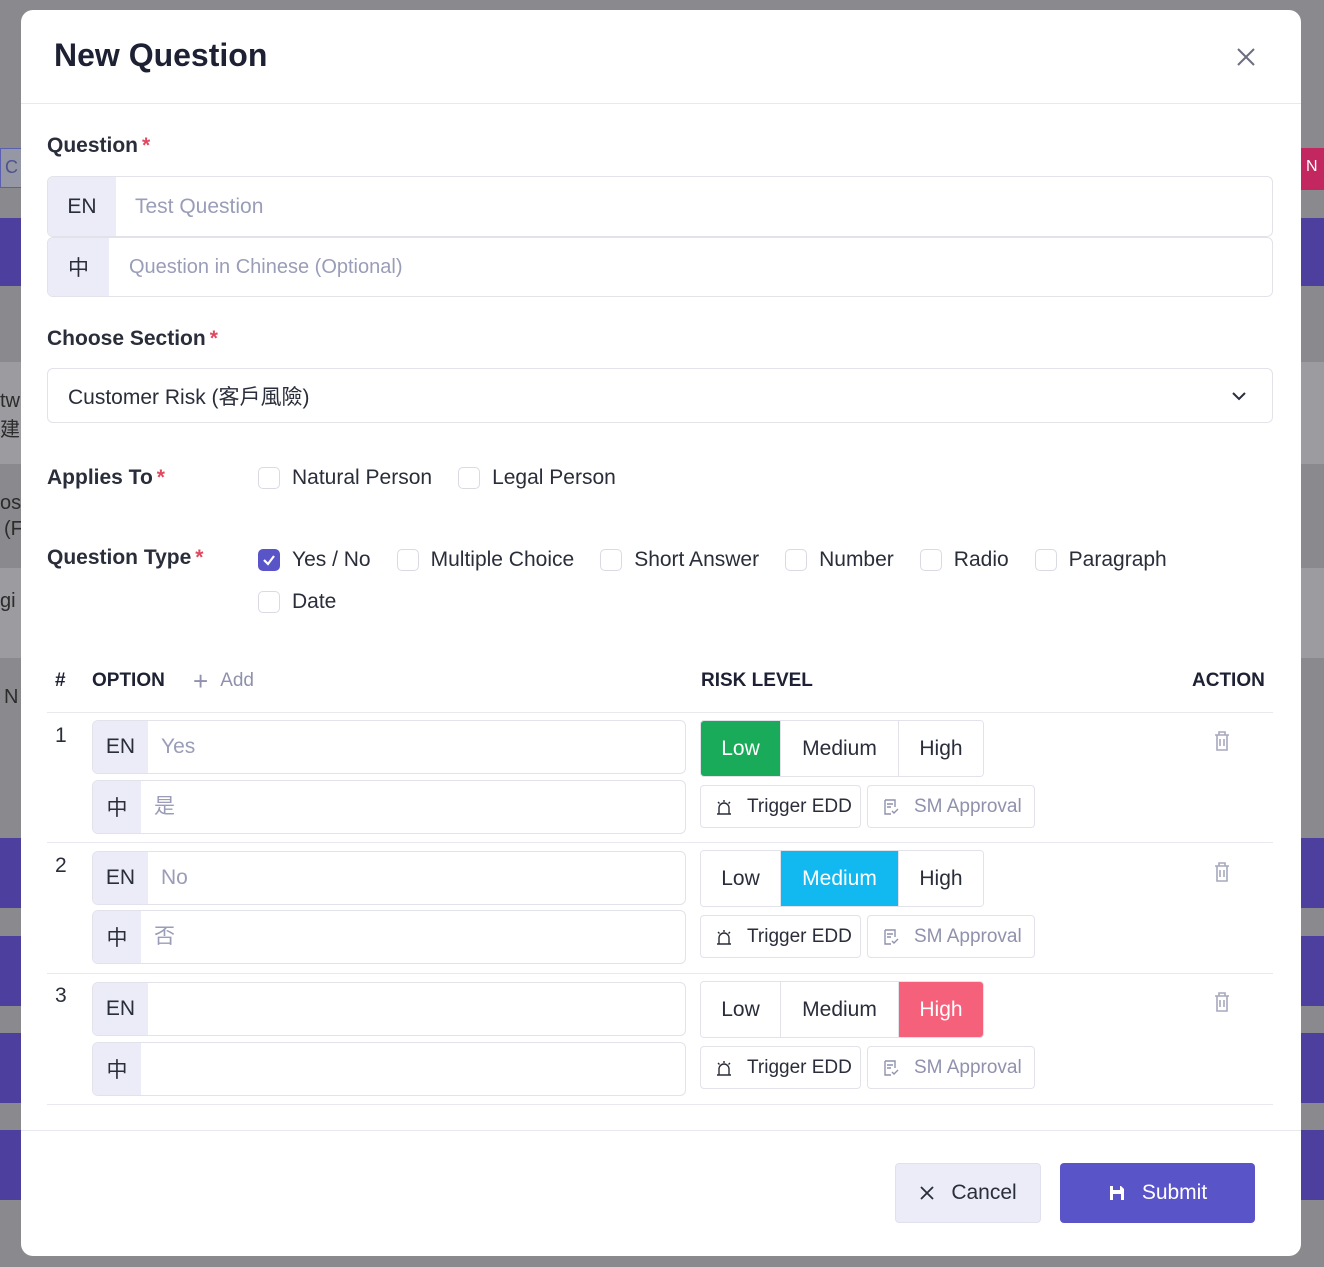 The image size is (1324, 1267). Describe the element at coordinates (450, 478) in the screenshot. I see `applies-to-options: Natural Person Legal Person` at that location.